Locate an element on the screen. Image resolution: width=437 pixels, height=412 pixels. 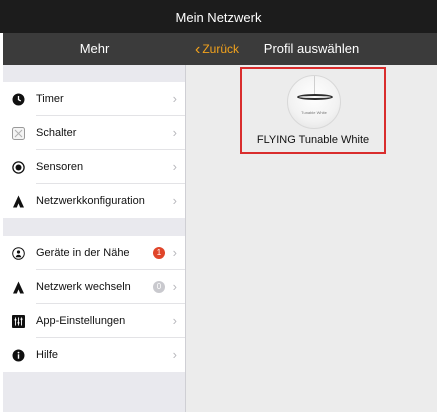
info-icon is located at coordinates (18, 355).